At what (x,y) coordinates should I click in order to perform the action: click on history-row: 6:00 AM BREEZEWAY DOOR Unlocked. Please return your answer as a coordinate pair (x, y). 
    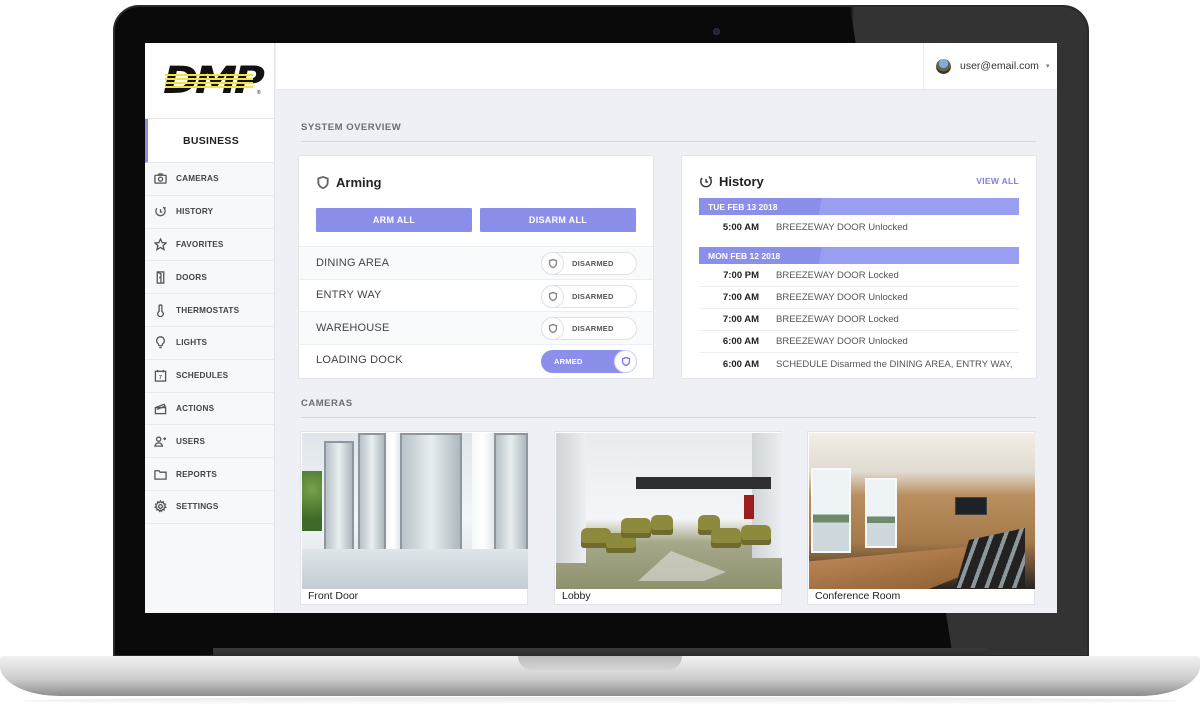
    Looking at the image, I should click on (859, 342).